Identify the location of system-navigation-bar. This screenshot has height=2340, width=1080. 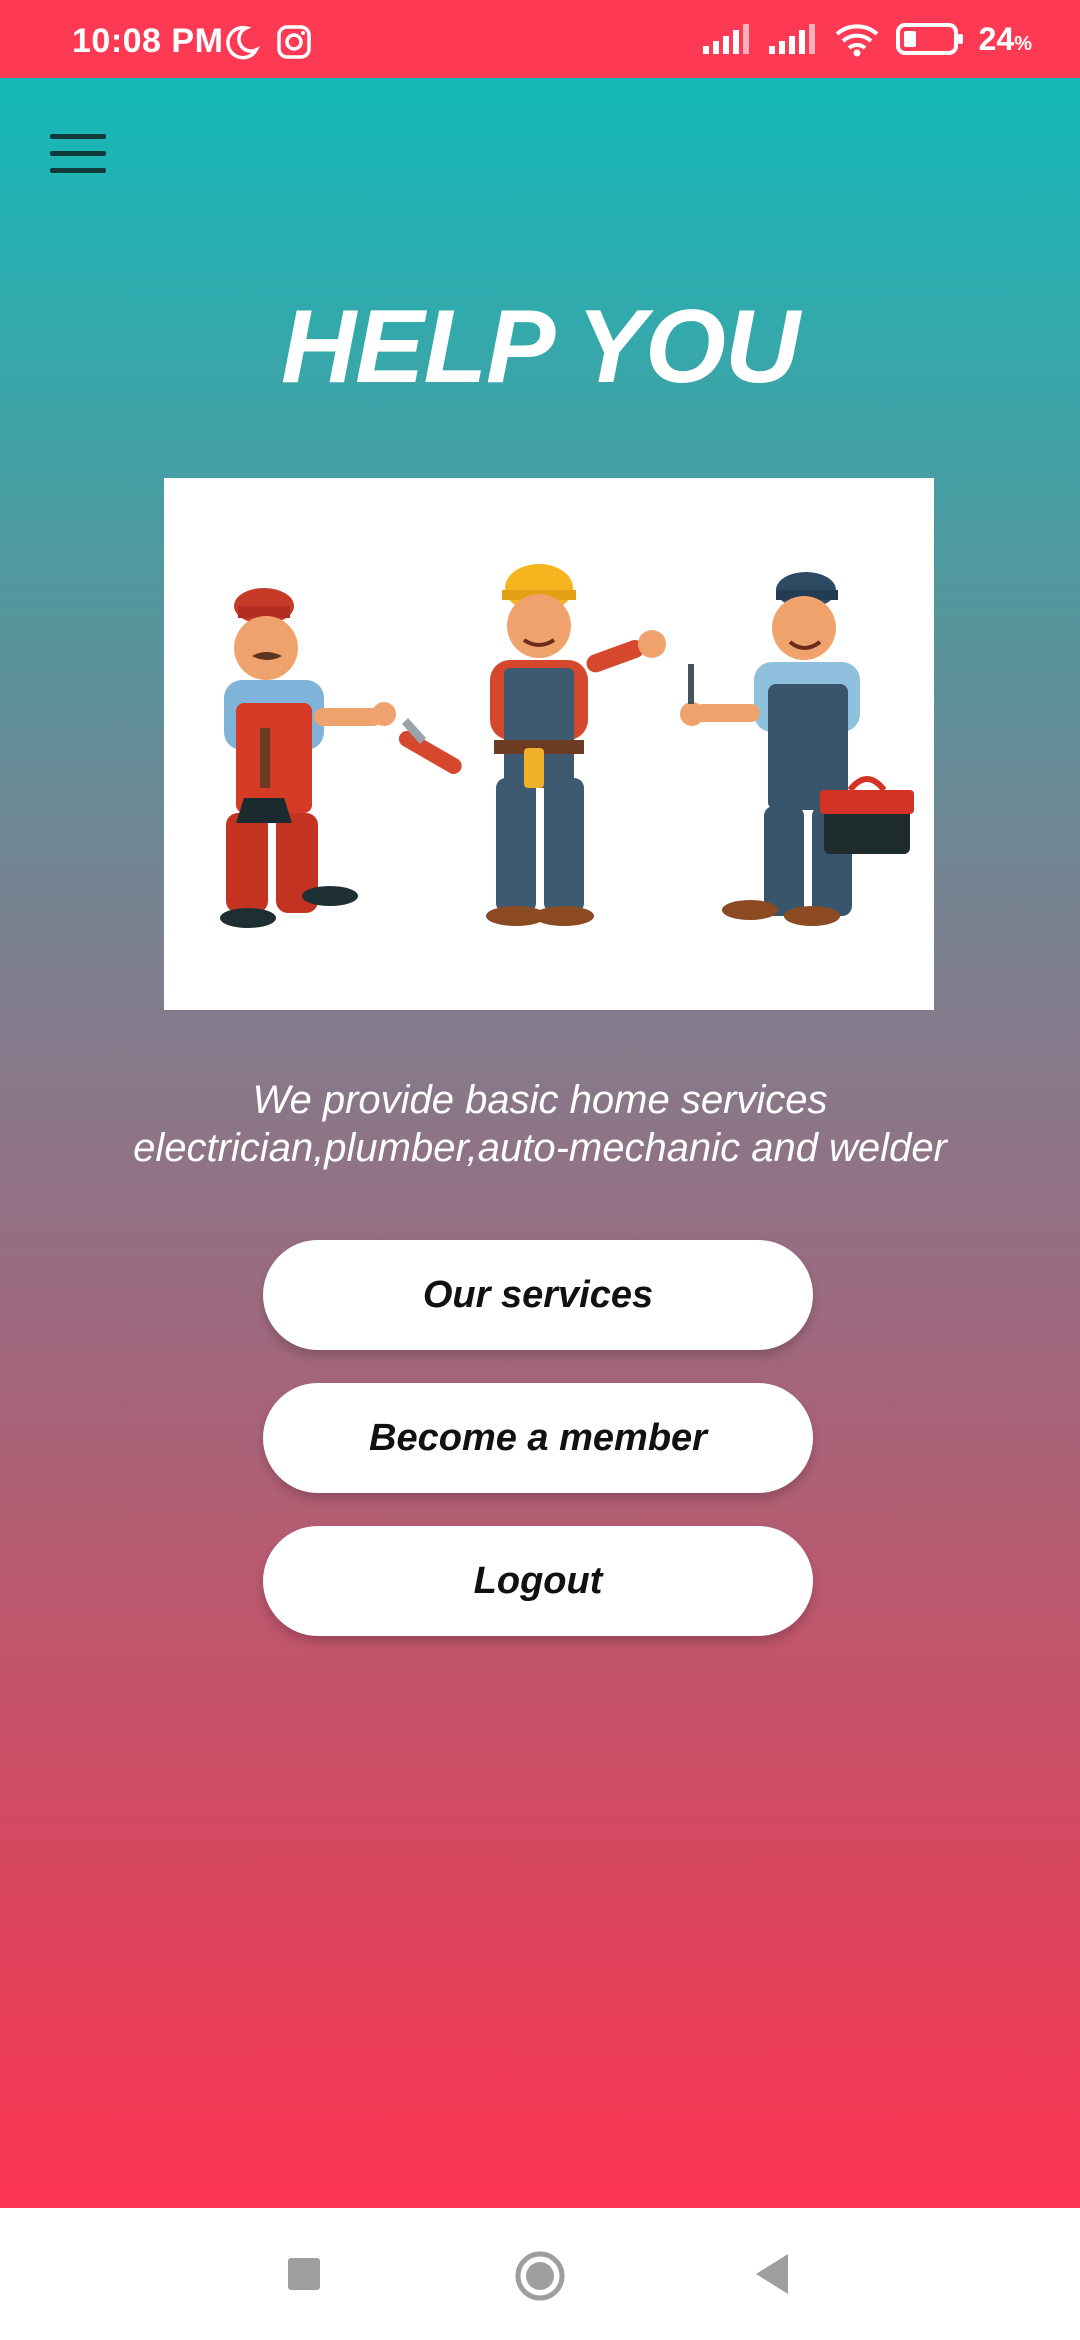
(540, 2274).